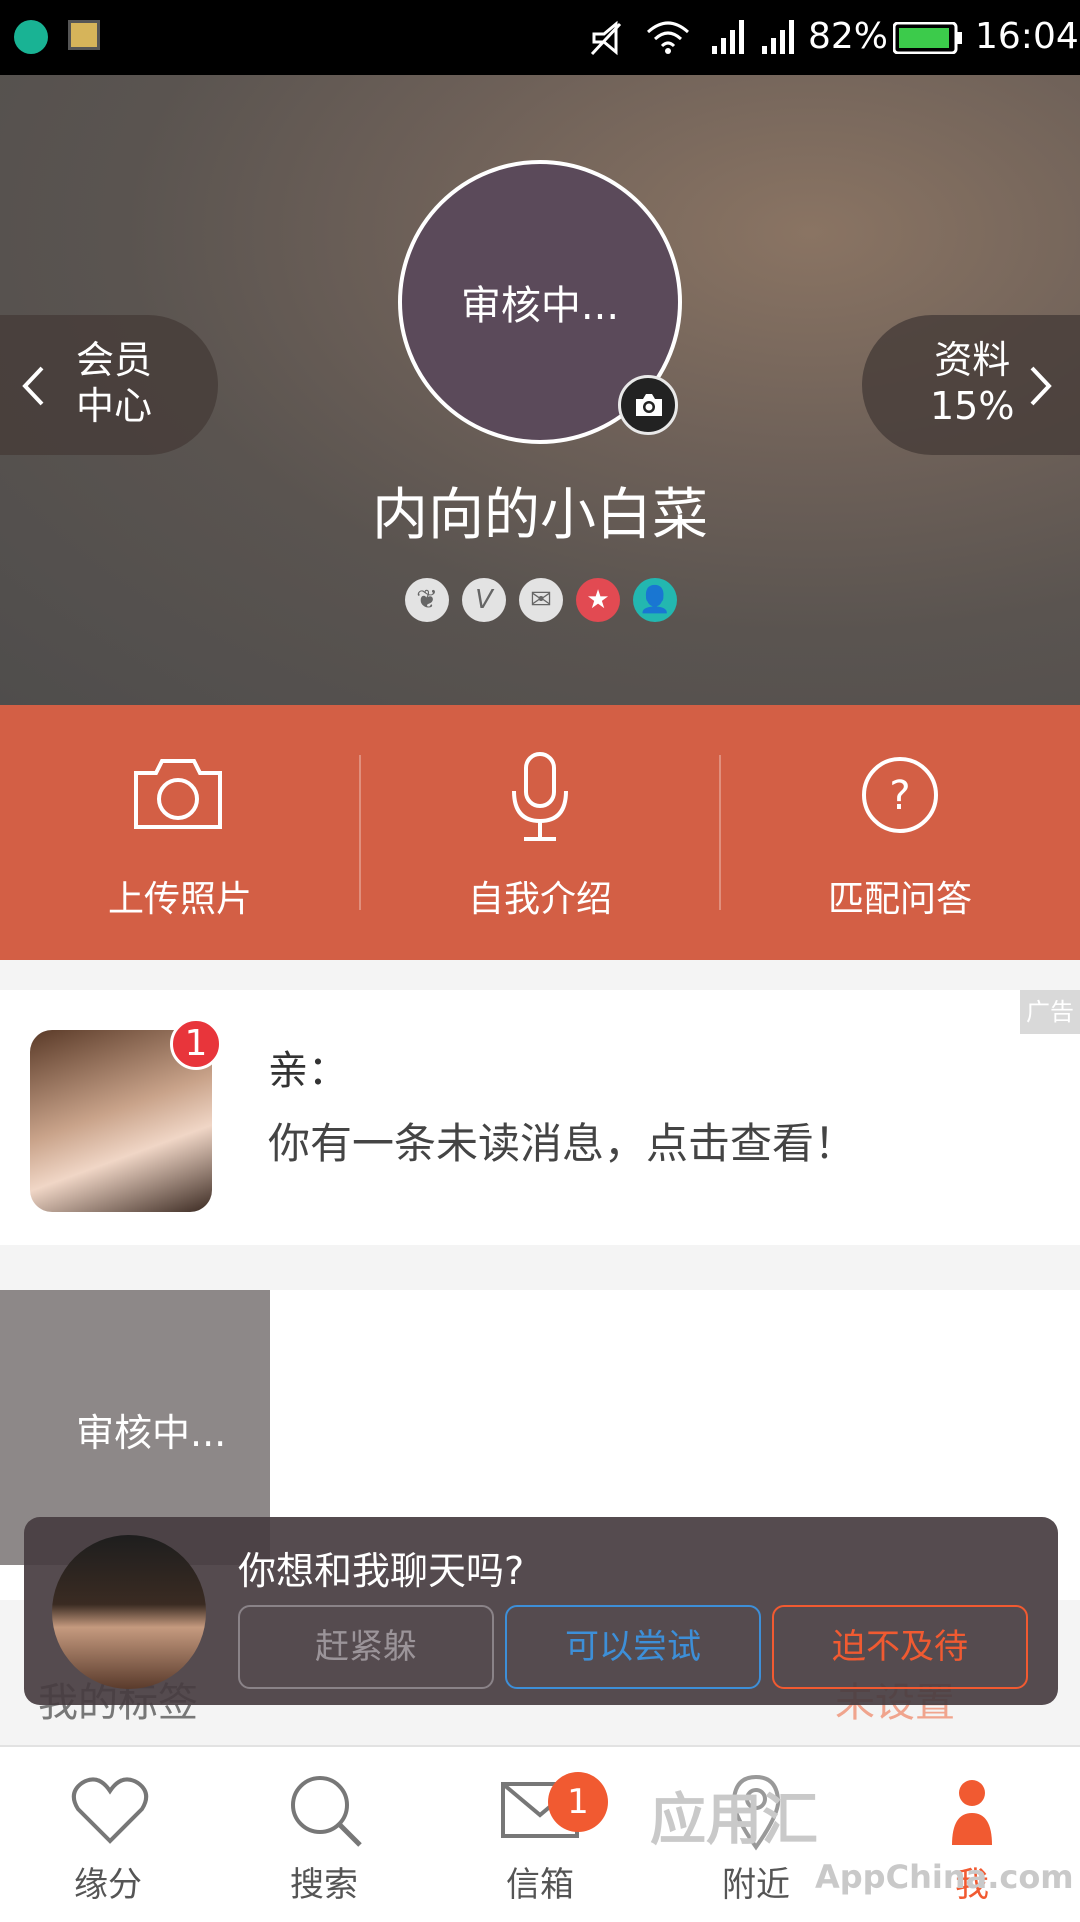 The width and height of the screenshot is (1080, 1922). I want to click on message-text: 你有一条未读消息，点击查看！, so click(562, 1143).